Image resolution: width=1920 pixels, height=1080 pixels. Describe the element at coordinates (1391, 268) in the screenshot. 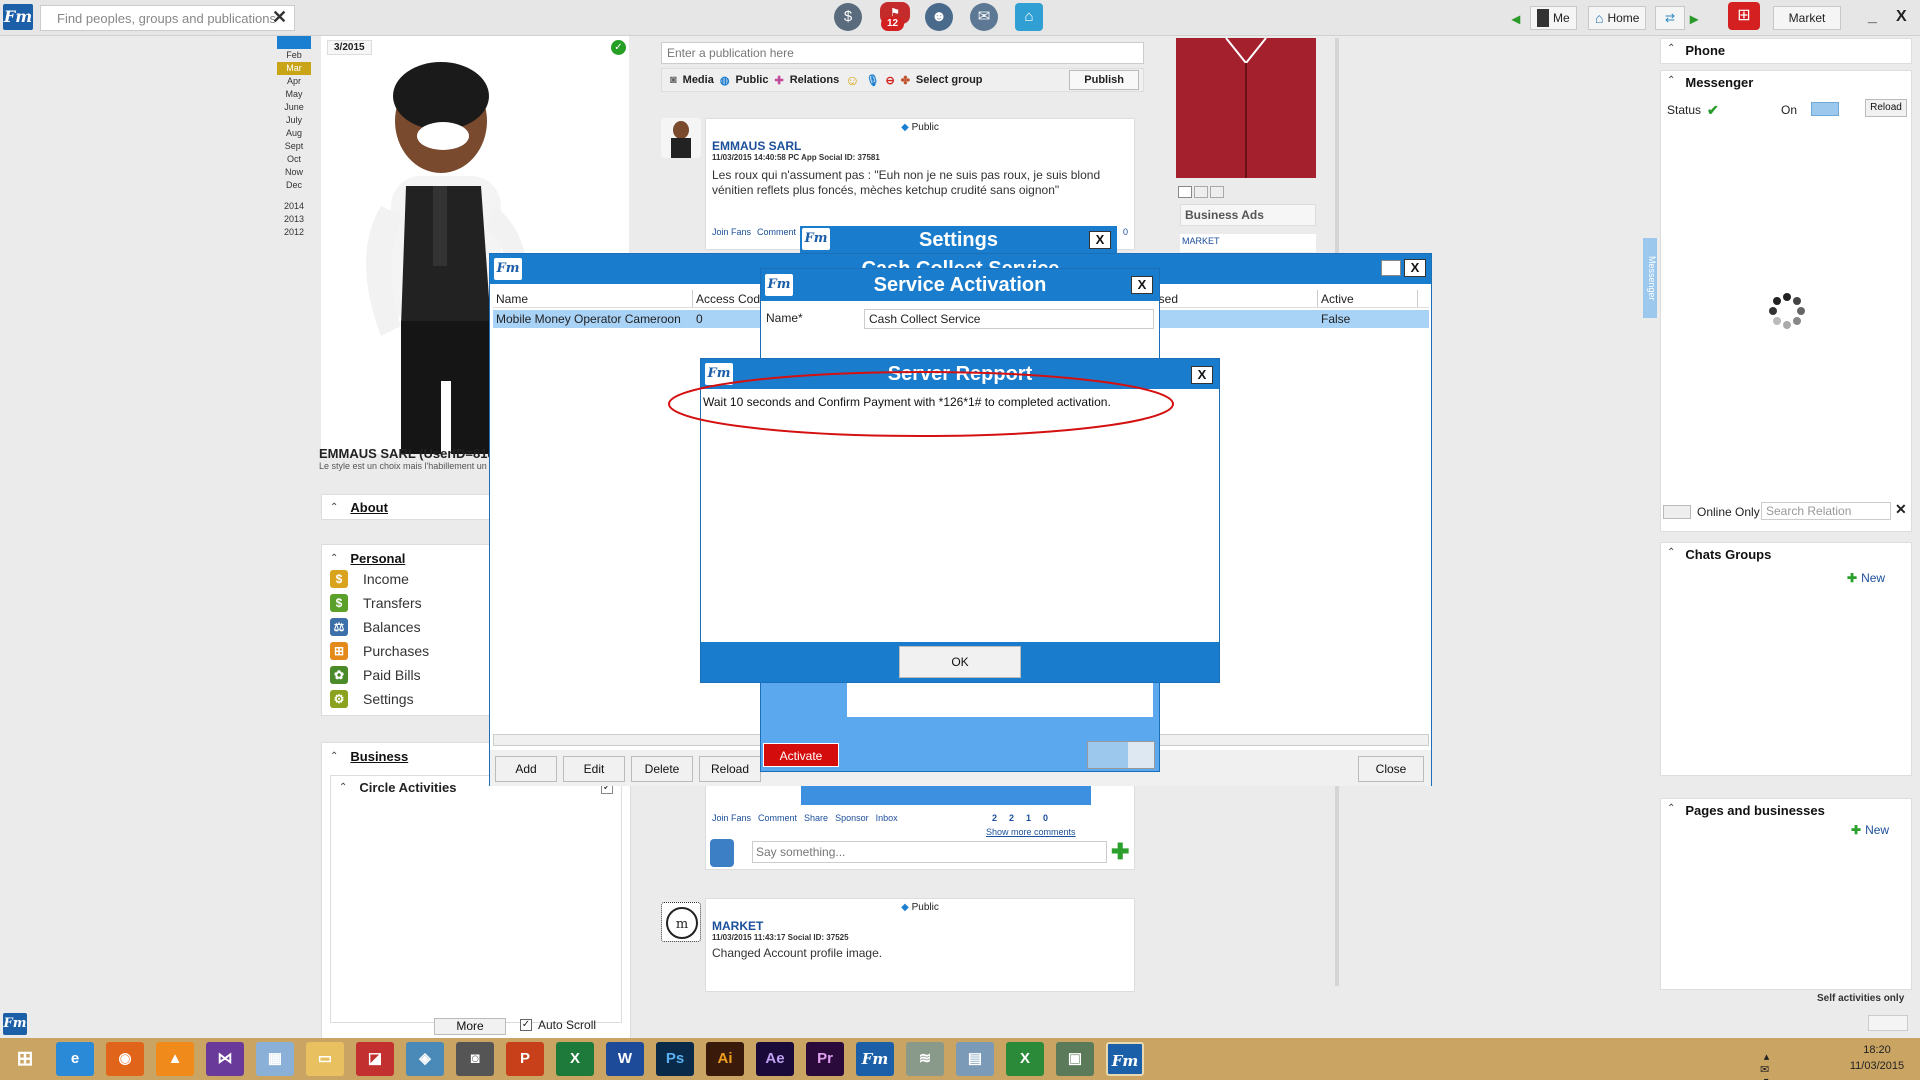

I see `maximize-button` at that location.